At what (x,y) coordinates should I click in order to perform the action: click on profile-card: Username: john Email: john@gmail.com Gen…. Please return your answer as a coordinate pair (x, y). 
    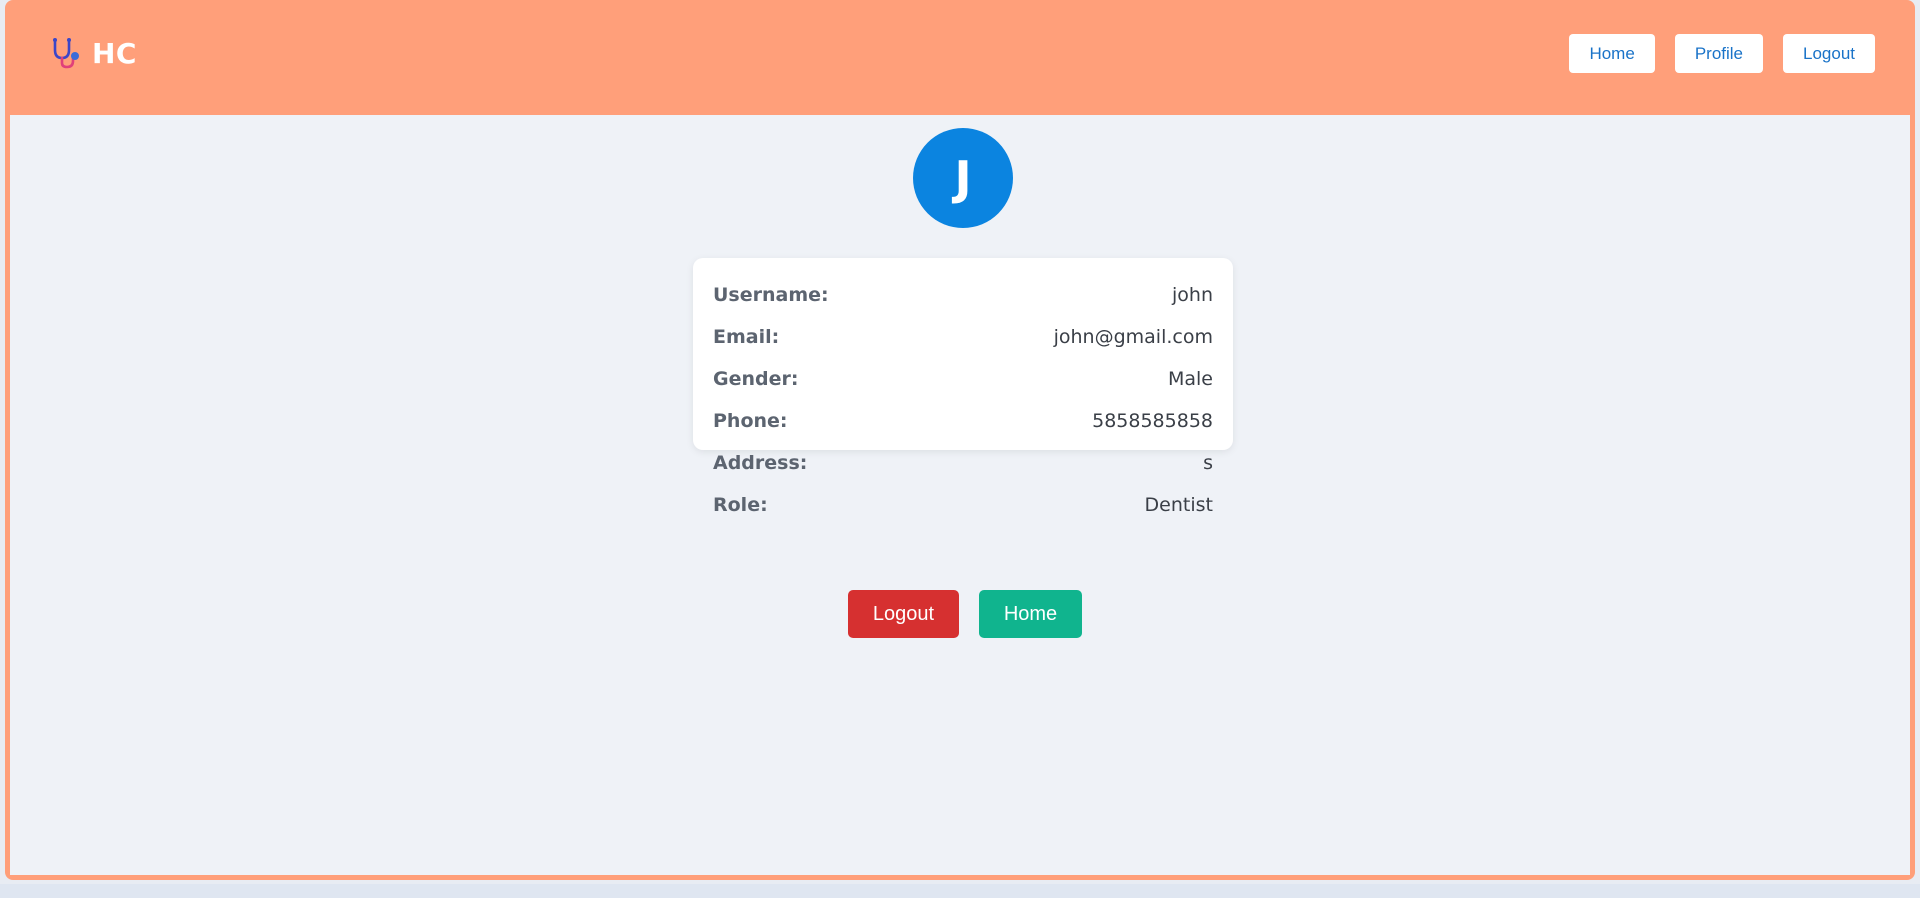
    Looking at the image, I should click on (963, 387).